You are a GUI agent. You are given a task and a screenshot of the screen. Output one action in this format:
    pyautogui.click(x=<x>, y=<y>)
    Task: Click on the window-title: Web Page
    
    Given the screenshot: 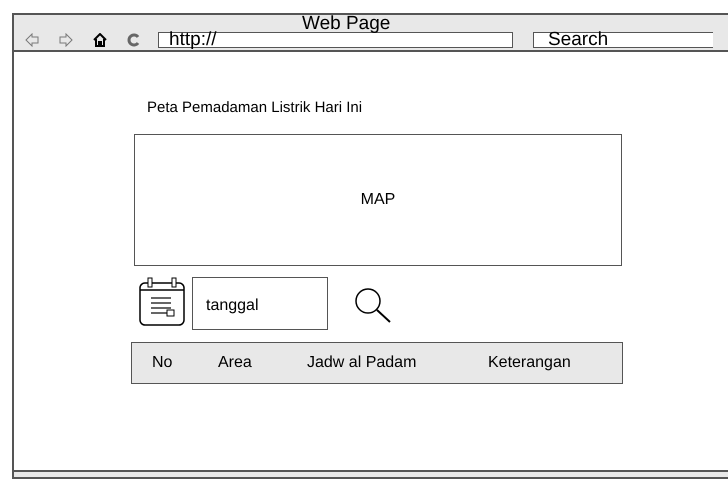 What is the action you would take?
    pyautogui.click(x=346, y=24)
    